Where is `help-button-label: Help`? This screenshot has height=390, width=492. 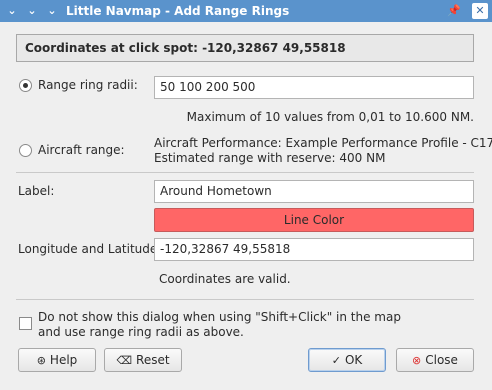
help-button-label: Help is located at coordinates (63, 360).